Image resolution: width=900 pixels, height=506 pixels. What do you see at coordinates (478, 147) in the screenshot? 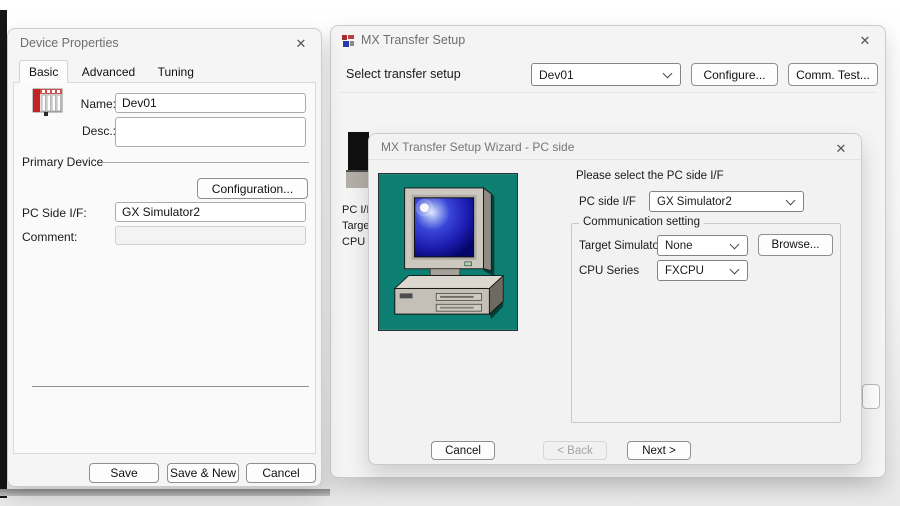
I see `window-title: MX Transfer Setup Wizard - PC side` at bounding box center [478, 147].